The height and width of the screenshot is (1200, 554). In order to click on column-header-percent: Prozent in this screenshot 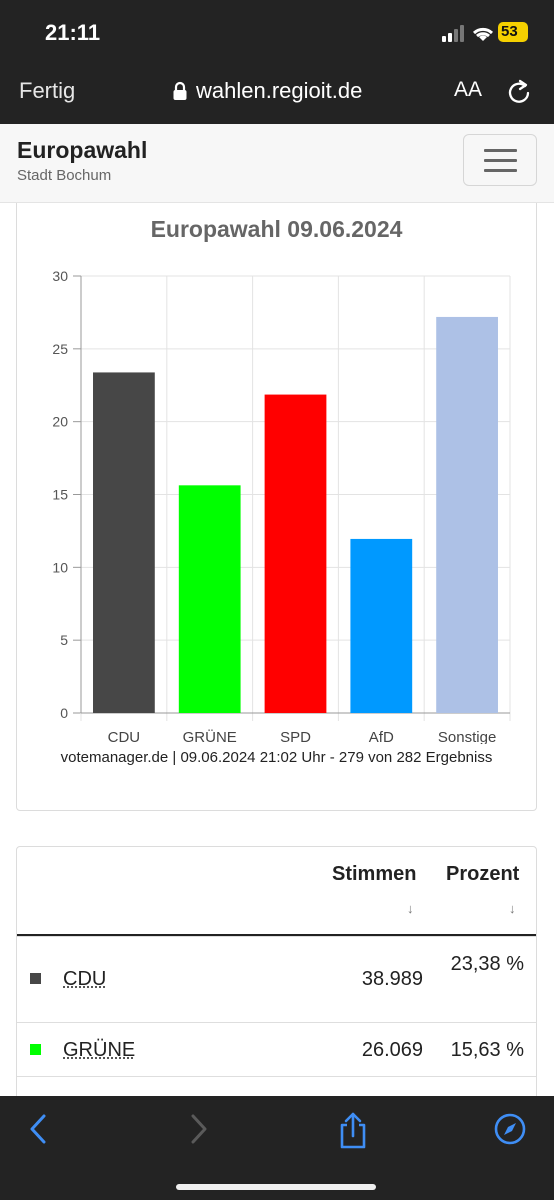, I will do `click(482, 874)`.